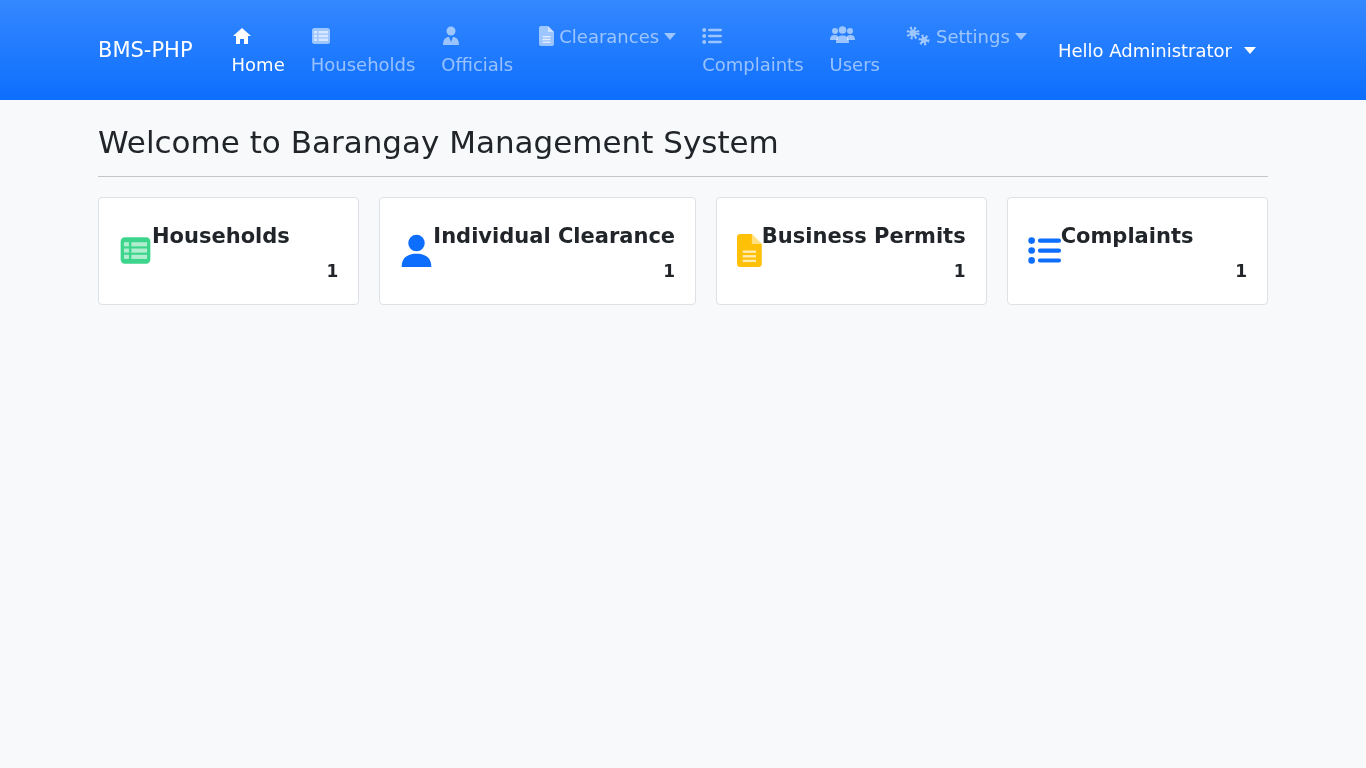 Image resolution: width=1366 pixels, height=768 pixels. I want to click on nav-link: Households, so click(363, 50).